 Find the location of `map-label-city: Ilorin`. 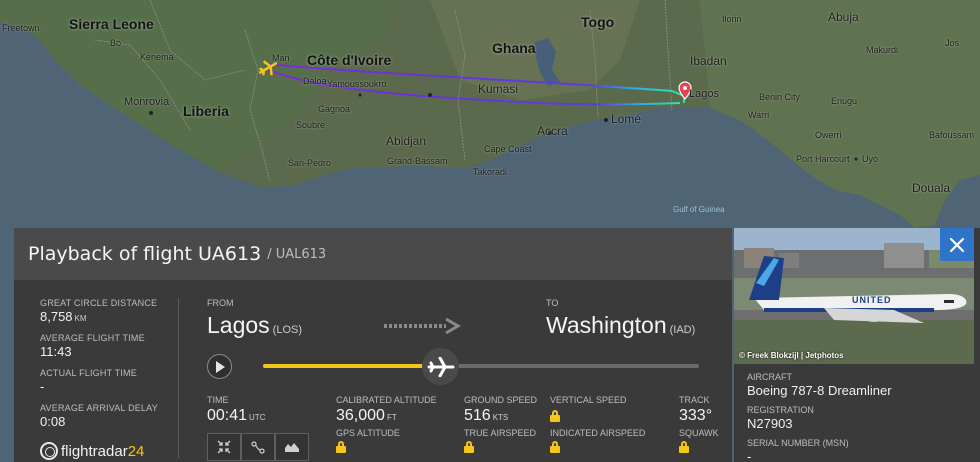

map-label-city: Ilorin is located at coordinates (732, 19).